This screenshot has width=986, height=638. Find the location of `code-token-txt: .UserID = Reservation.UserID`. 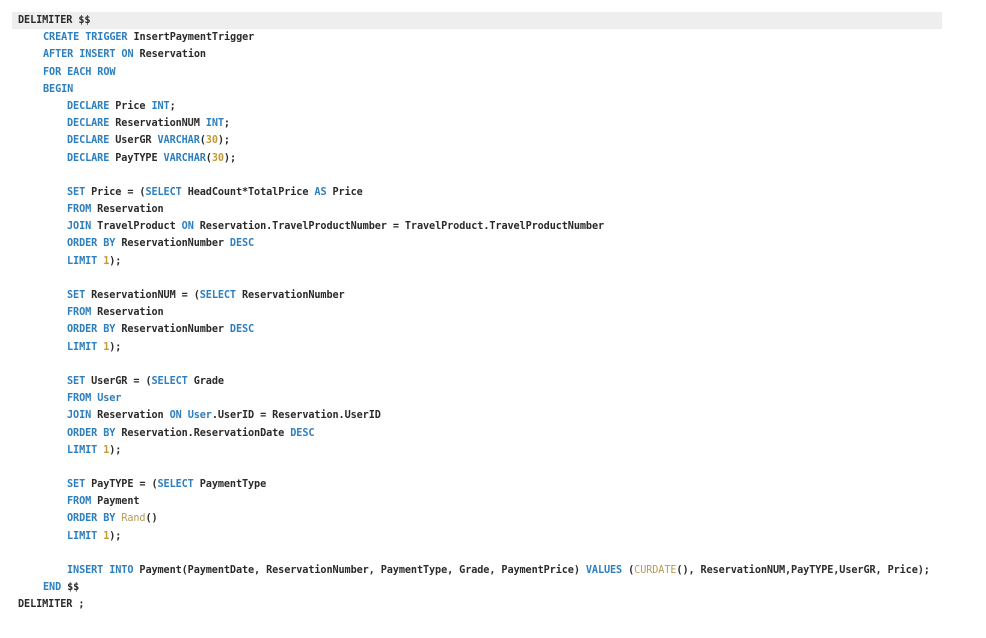

code-token-txt: .UserID = Reservation.UserID is located at coordinates (296, 416).